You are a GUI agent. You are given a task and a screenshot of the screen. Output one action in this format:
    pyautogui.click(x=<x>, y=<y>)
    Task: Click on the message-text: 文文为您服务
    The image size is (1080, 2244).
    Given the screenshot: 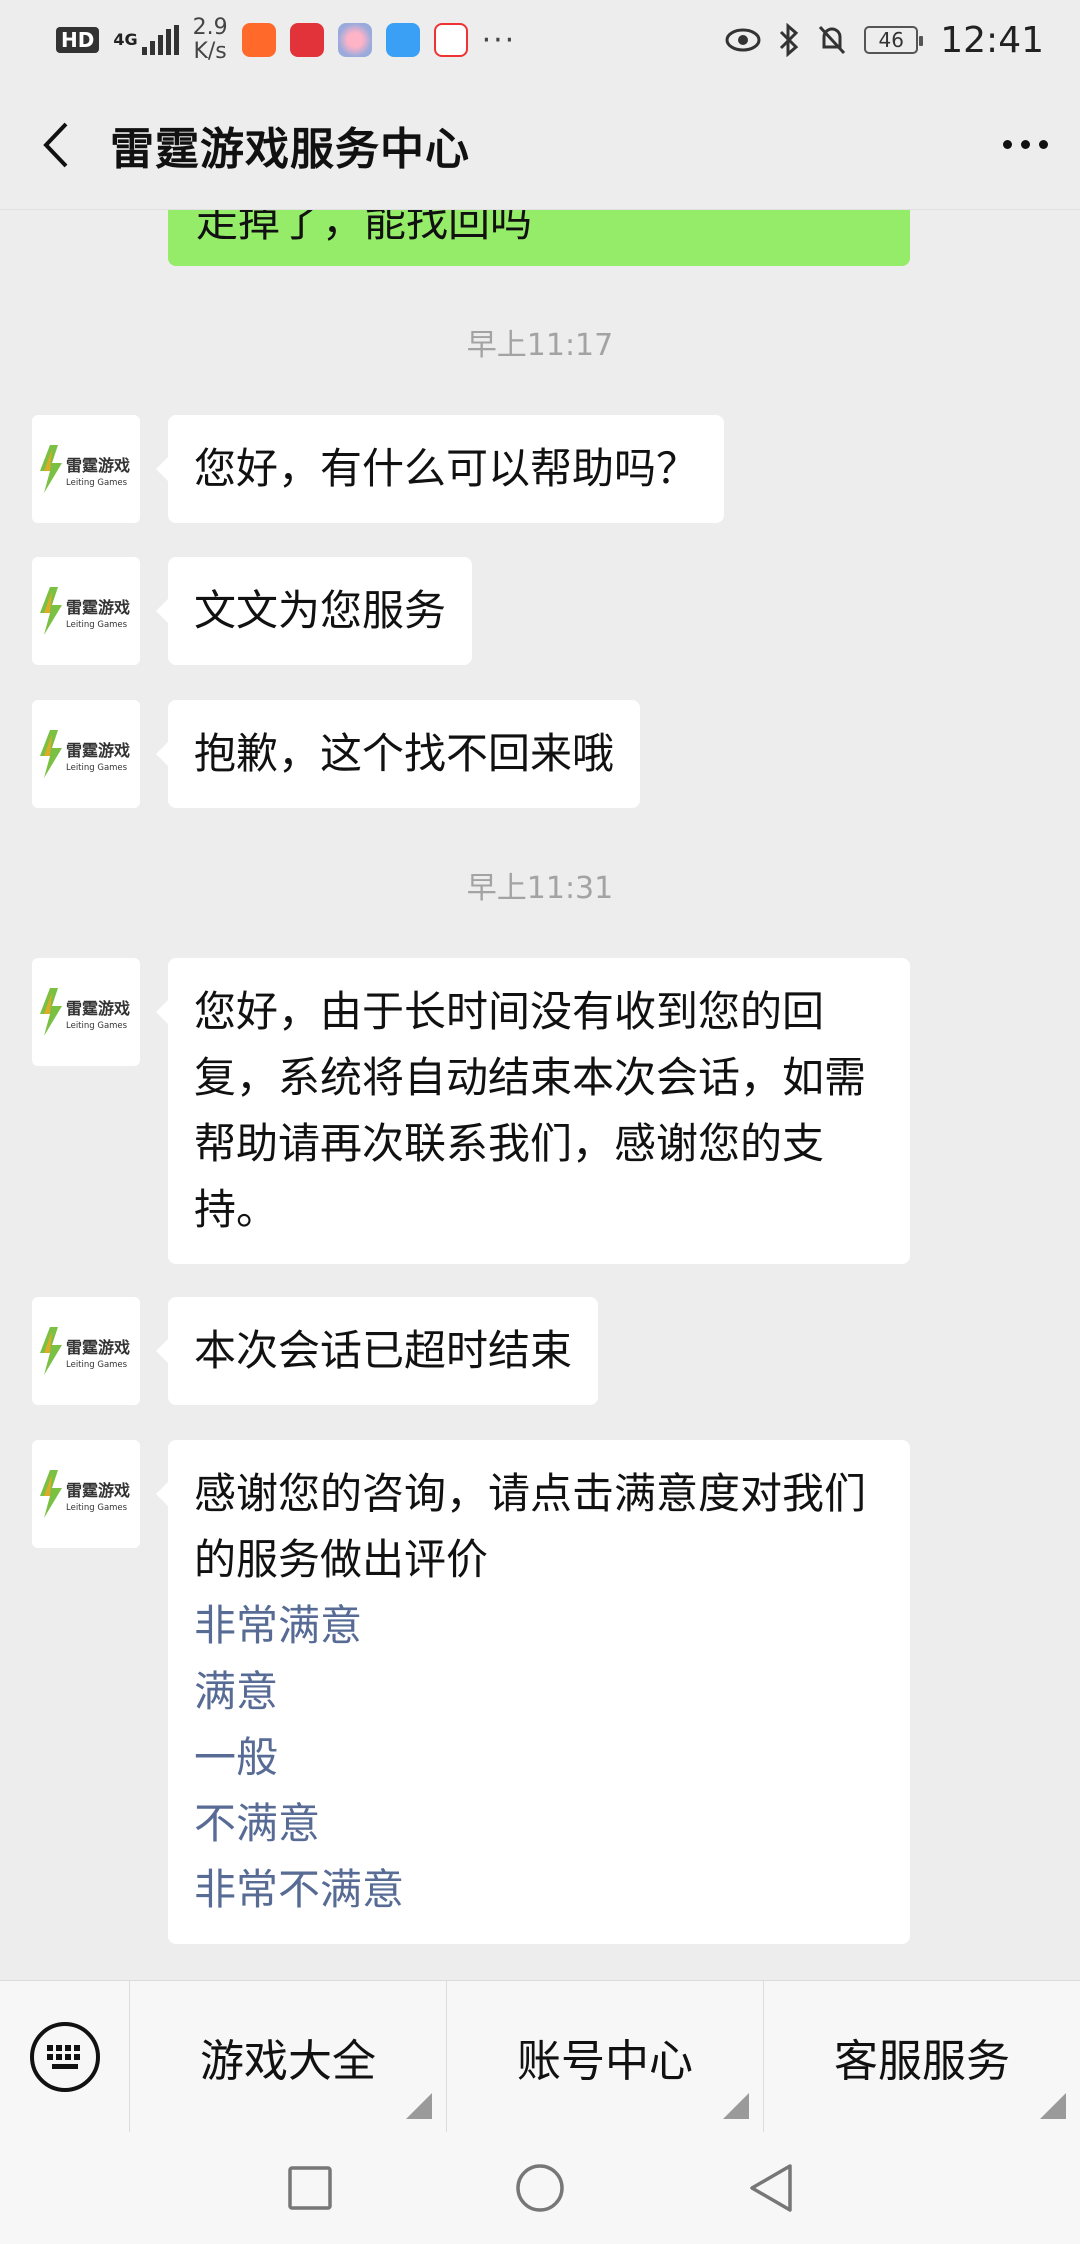 What is the action you would take?
    pyautogui.click(x=320, y=610)
    